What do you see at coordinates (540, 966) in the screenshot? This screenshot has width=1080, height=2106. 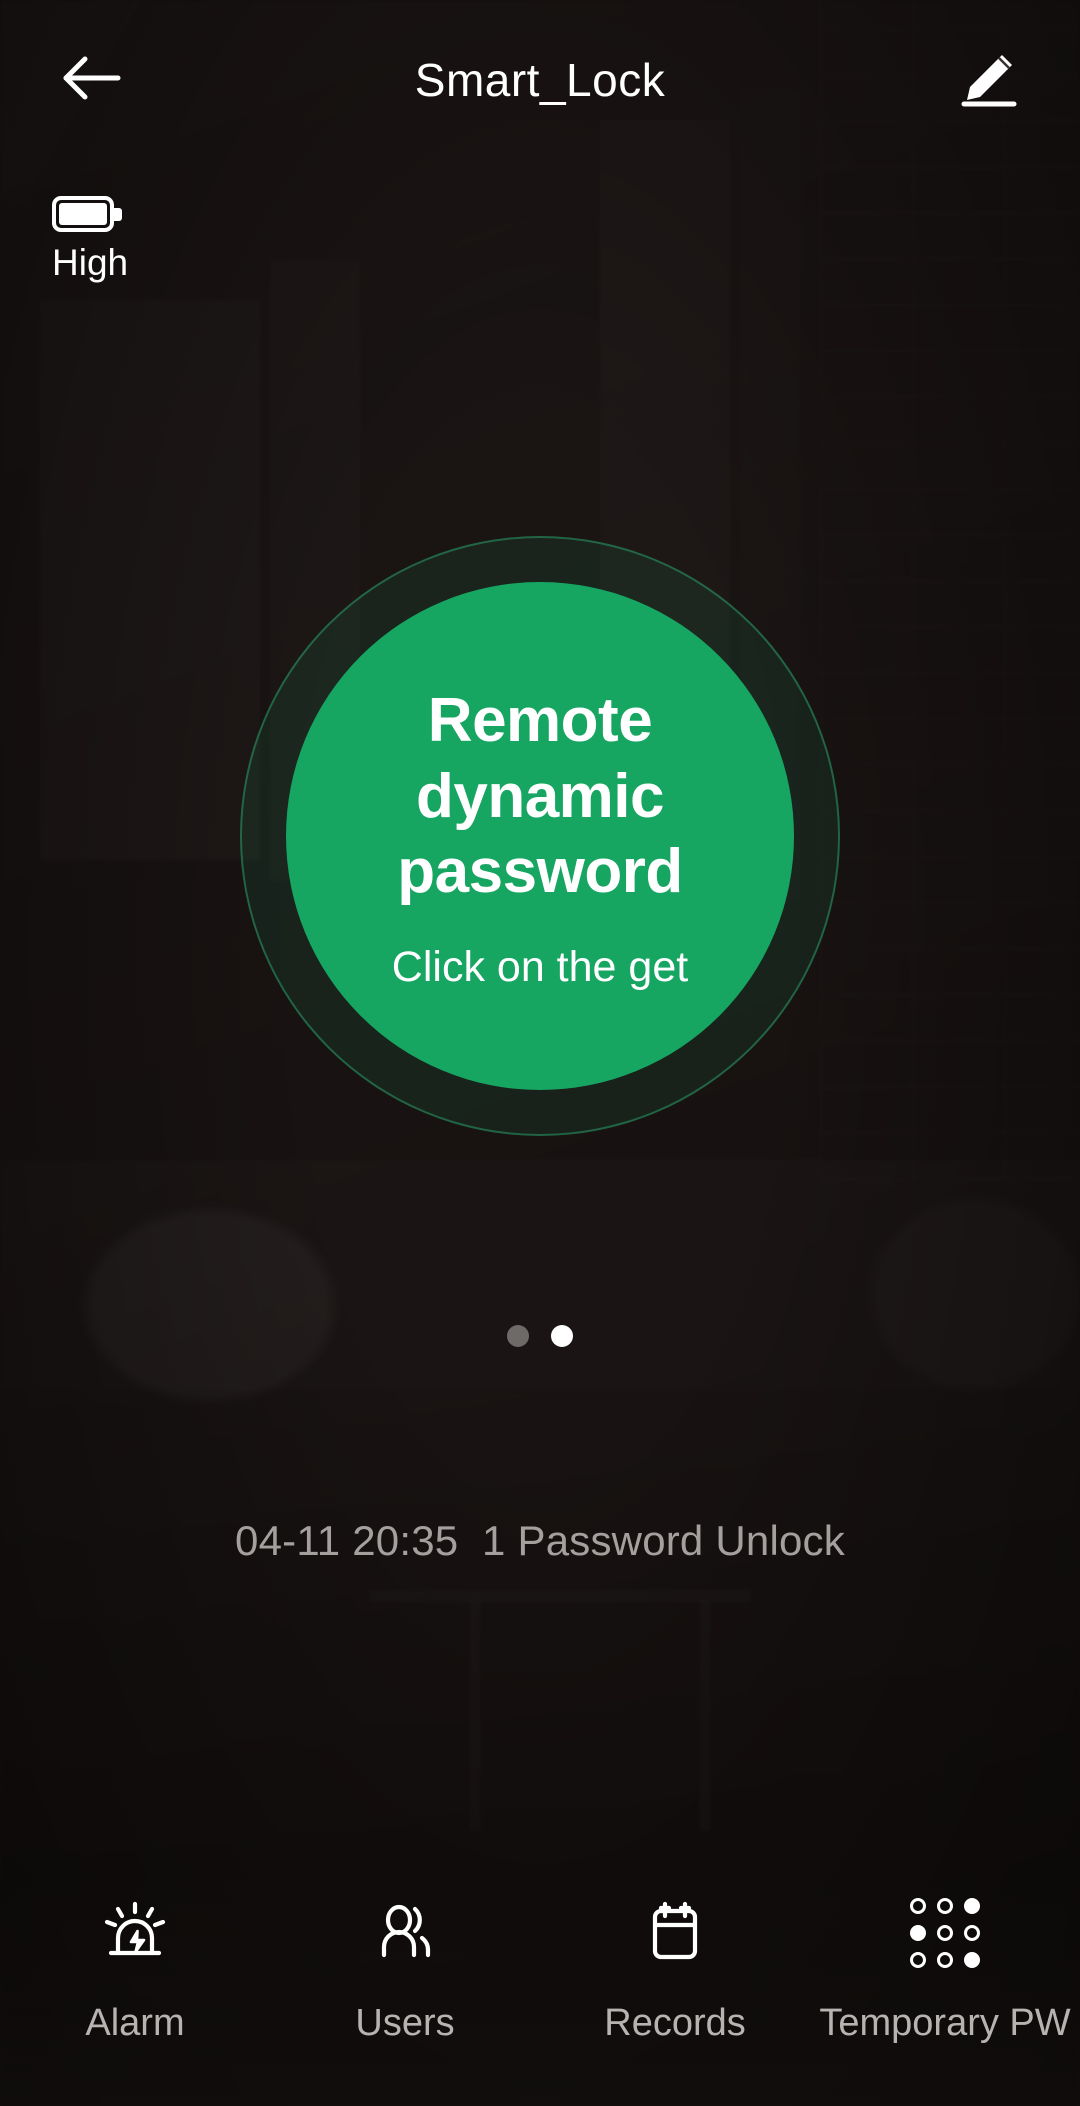 I see `dial-subtitle: Click on the get` at bounding box center [540, 966].